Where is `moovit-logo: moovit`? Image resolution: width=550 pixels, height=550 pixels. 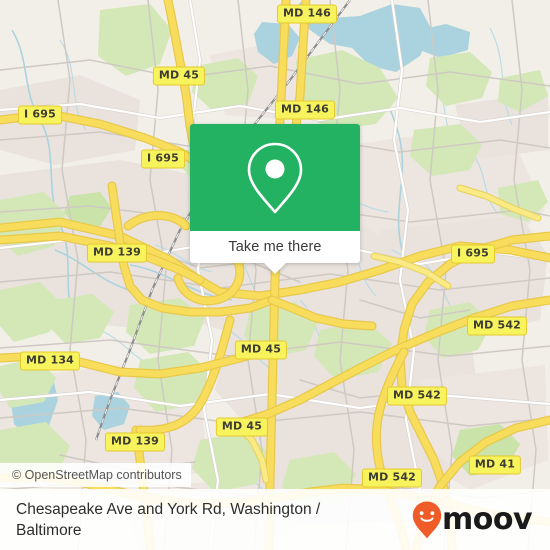
moovit-logo: moovit is located at coordinates (473, 520).